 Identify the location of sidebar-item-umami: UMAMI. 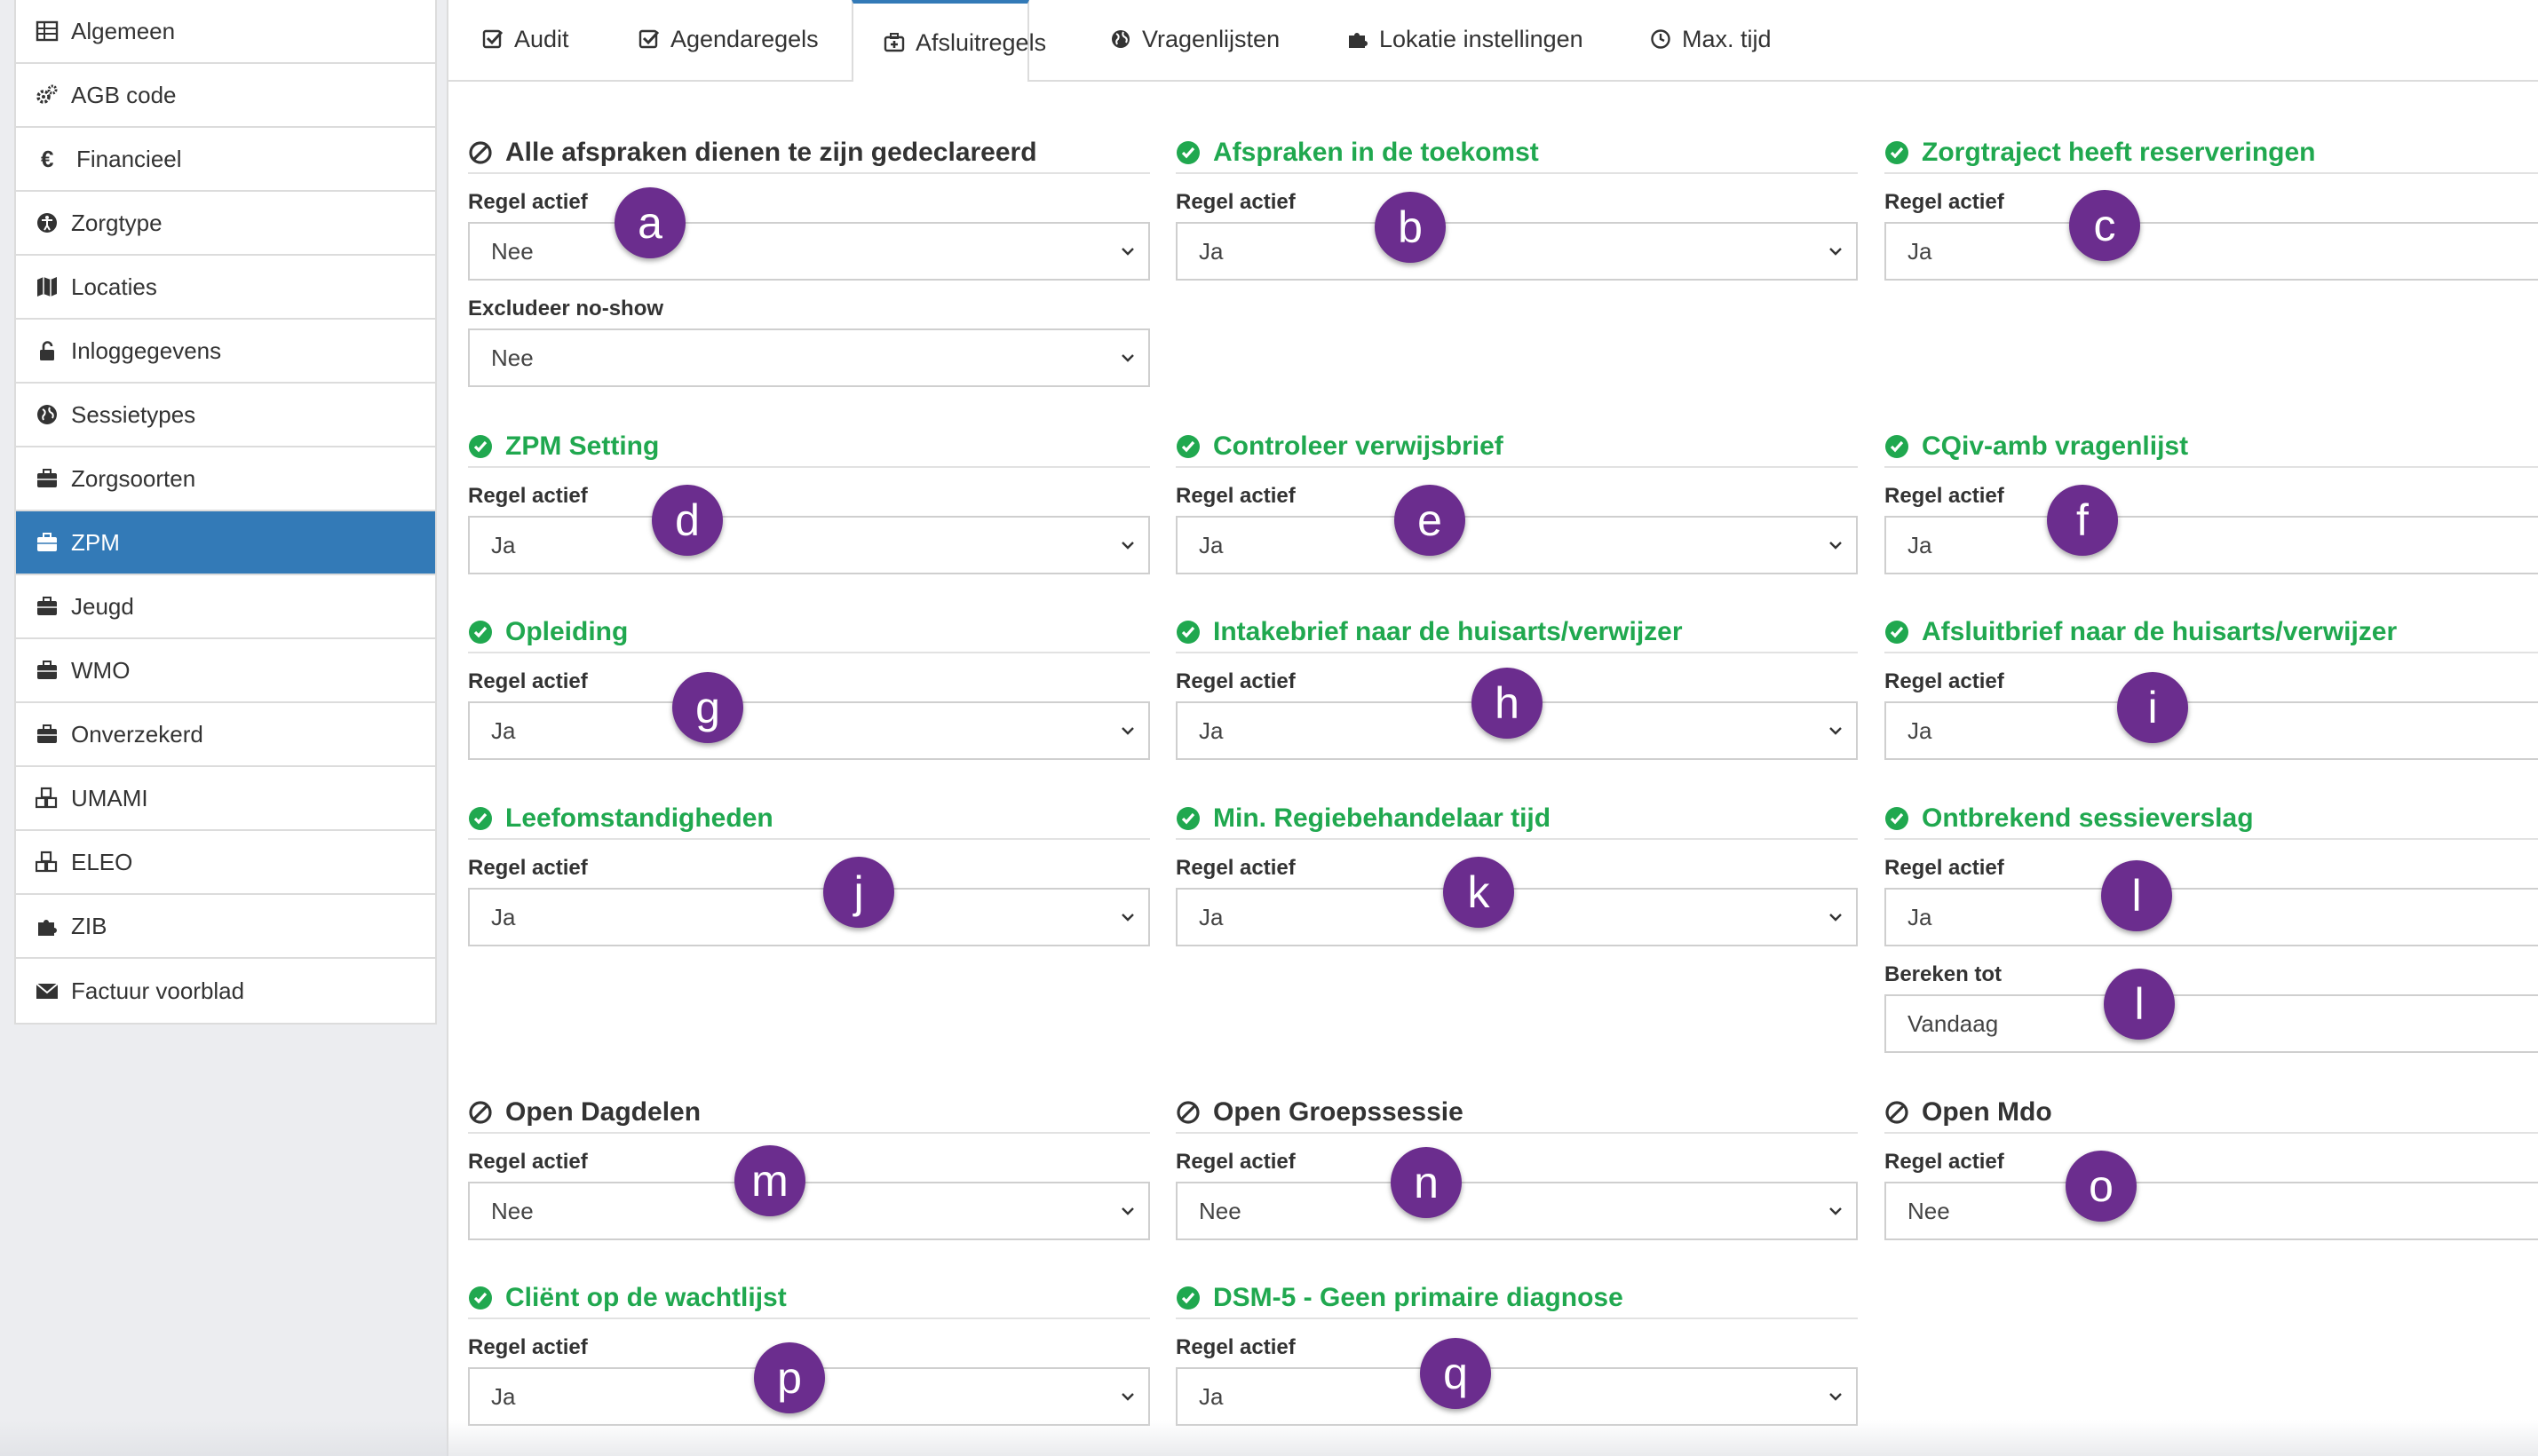
(225, 799).